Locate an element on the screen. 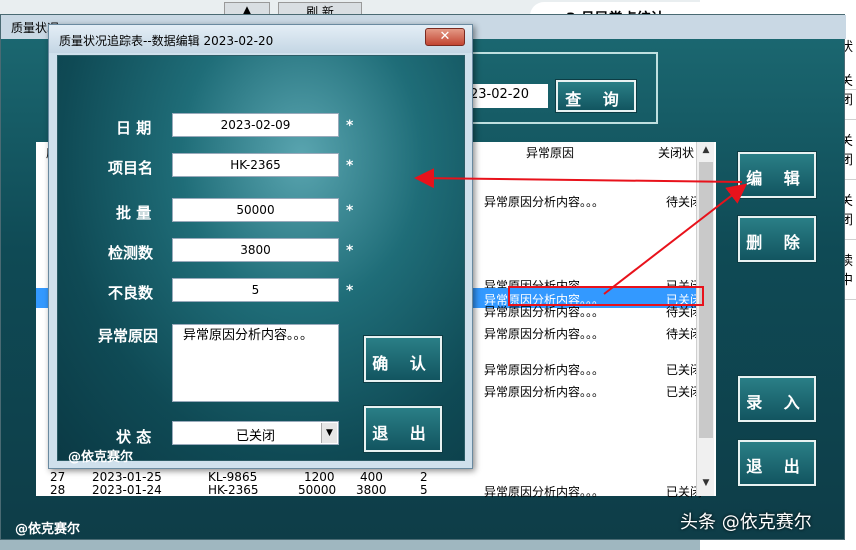  arrow-to-edit is located at coordinates (675, 239).